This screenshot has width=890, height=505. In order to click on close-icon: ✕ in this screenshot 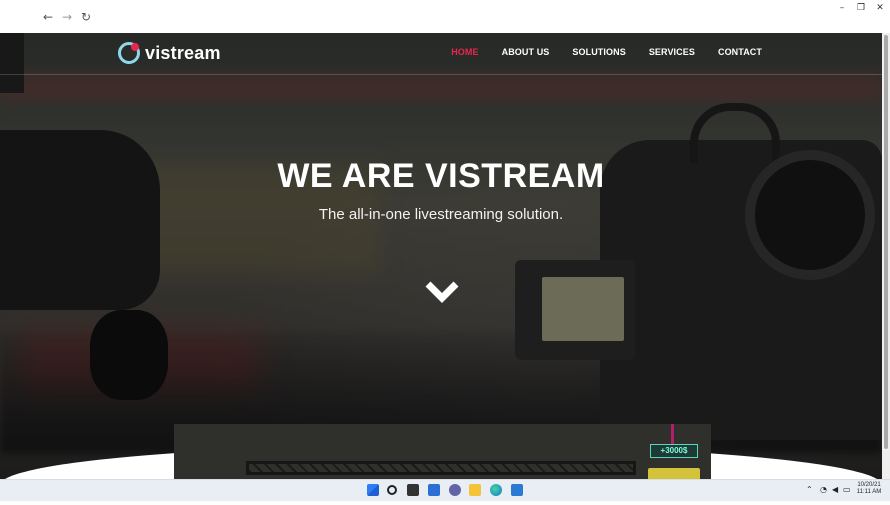, I will do `click(880, 8)`.